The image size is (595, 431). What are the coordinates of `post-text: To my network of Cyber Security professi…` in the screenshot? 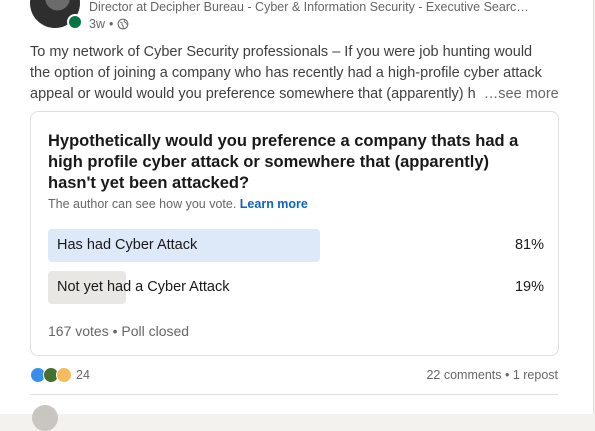 It's located at (297, 73).